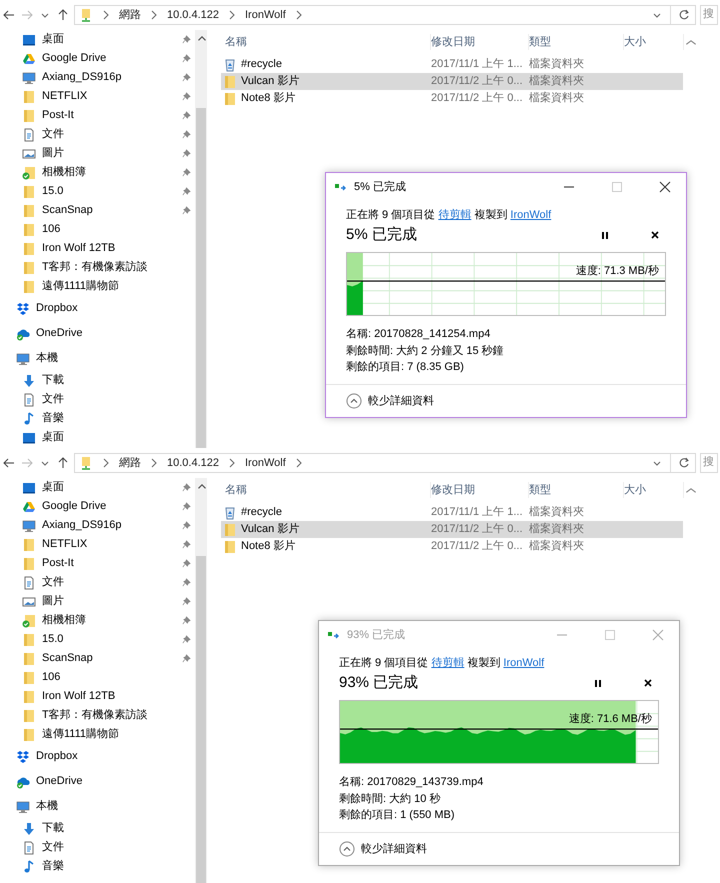  I want to click on music-note-icon, so click(29, 419).